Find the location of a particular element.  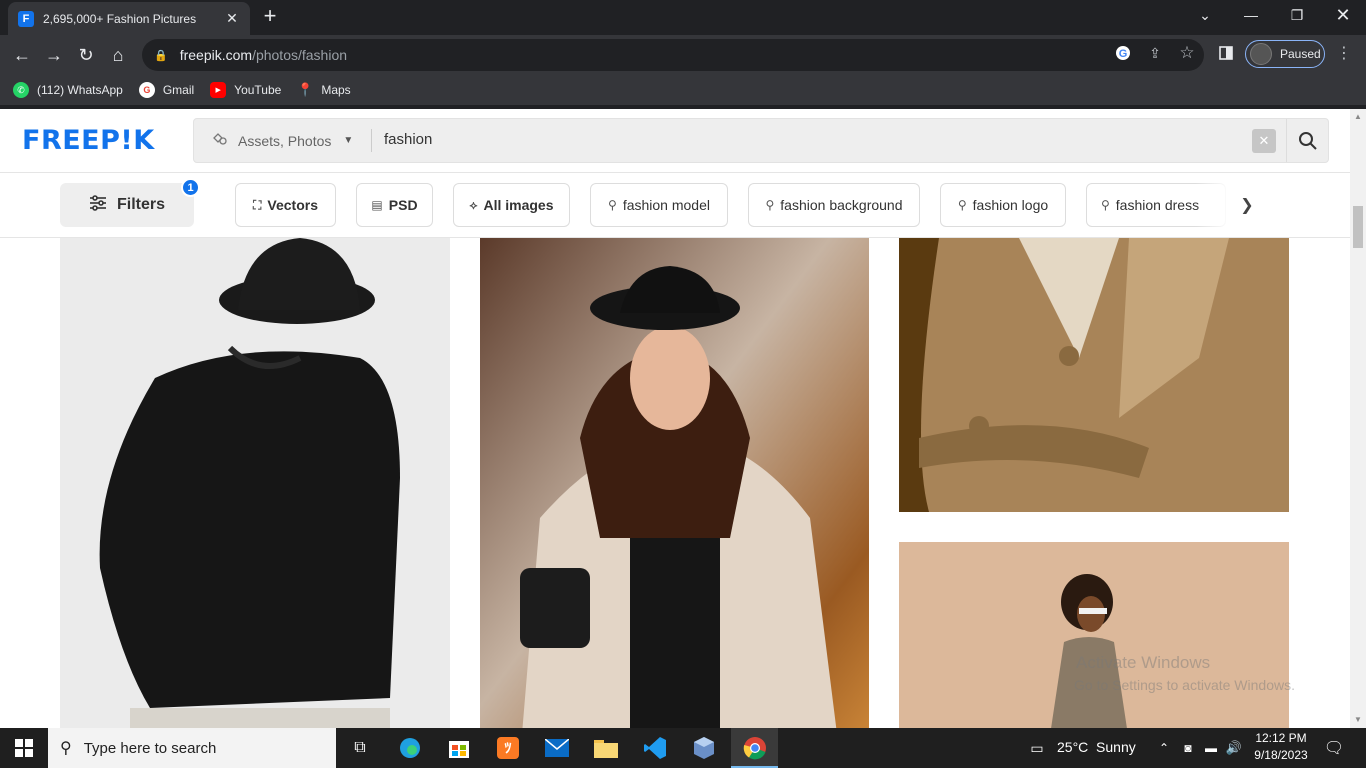

chip-fashion-model: ⚲ fashion model is located at coordinates (659, 205).